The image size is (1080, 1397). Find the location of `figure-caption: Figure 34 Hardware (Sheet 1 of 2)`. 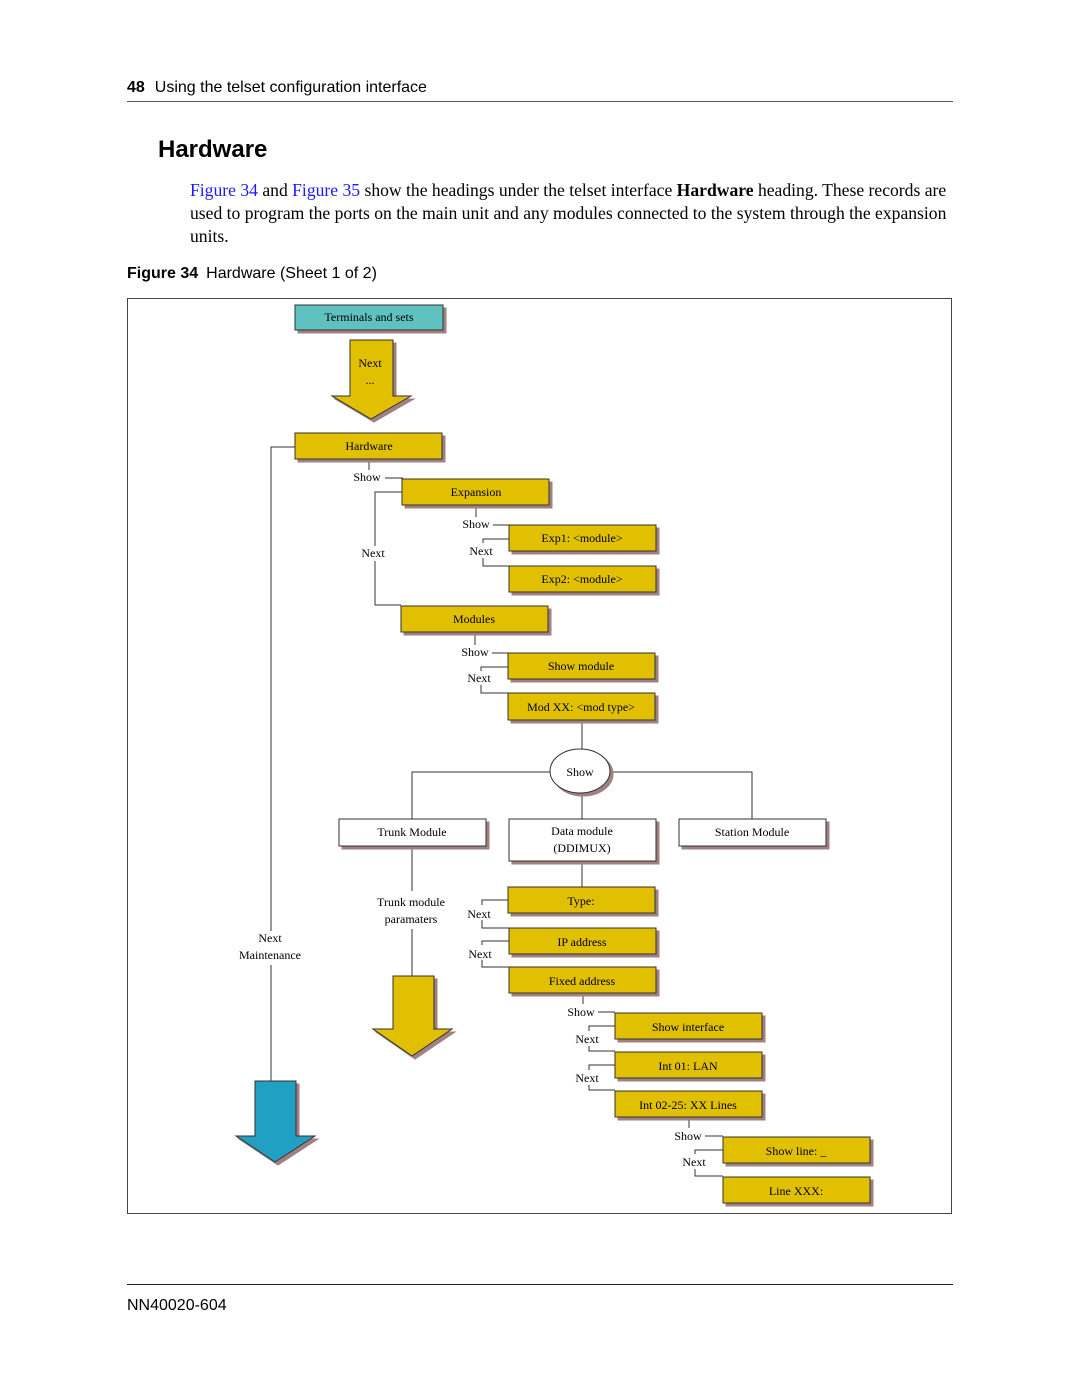

figure-caption: Figure 34 Hardware (Sheet 1 of 2) is located at coordinates (252, 274).